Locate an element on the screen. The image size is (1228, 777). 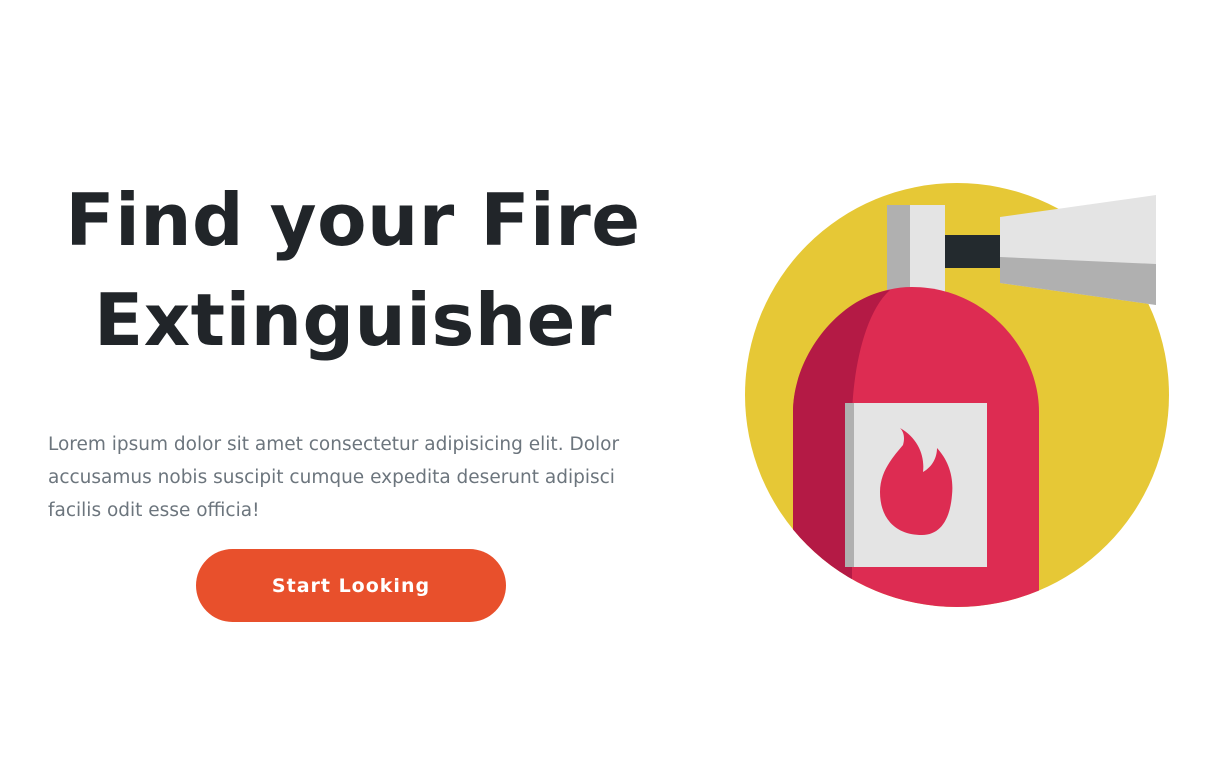
hose is located at coordinates (973, 251).